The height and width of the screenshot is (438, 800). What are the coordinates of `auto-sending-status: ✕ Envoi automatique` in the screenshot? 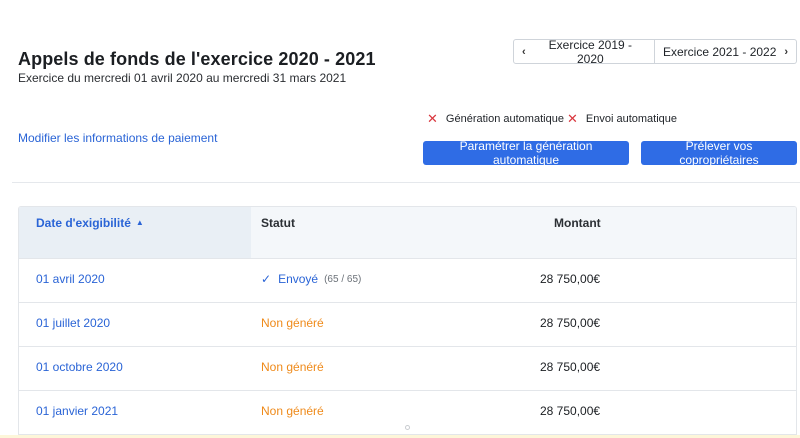 It's located at (622, 119).